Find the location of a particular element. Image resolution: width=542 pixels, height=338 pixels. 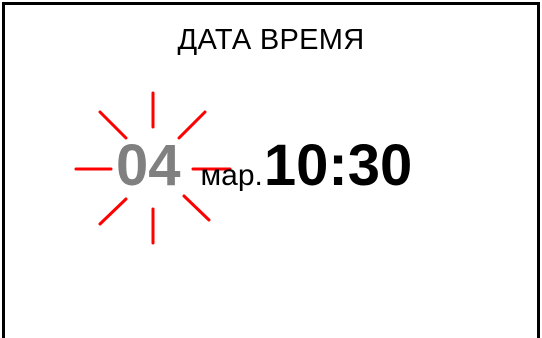

month-value: мар. is located at coordinates (232, 176).